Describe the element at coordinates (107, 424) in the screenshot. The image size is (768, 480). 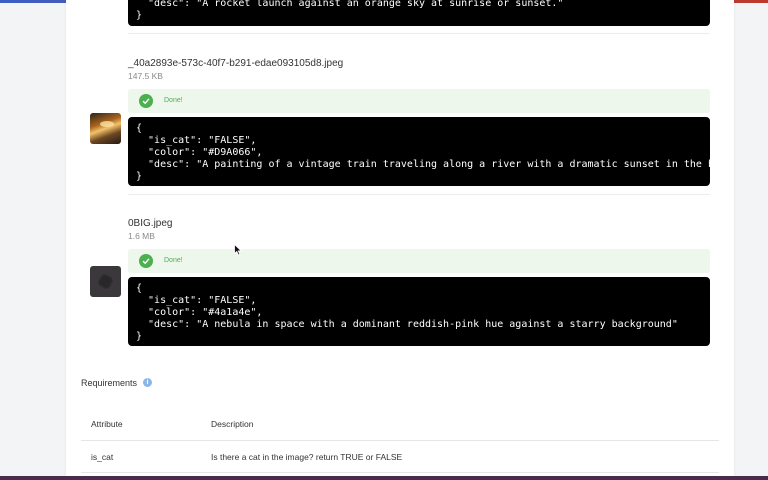
I see `column-header-attribute: Attribute` at that location.